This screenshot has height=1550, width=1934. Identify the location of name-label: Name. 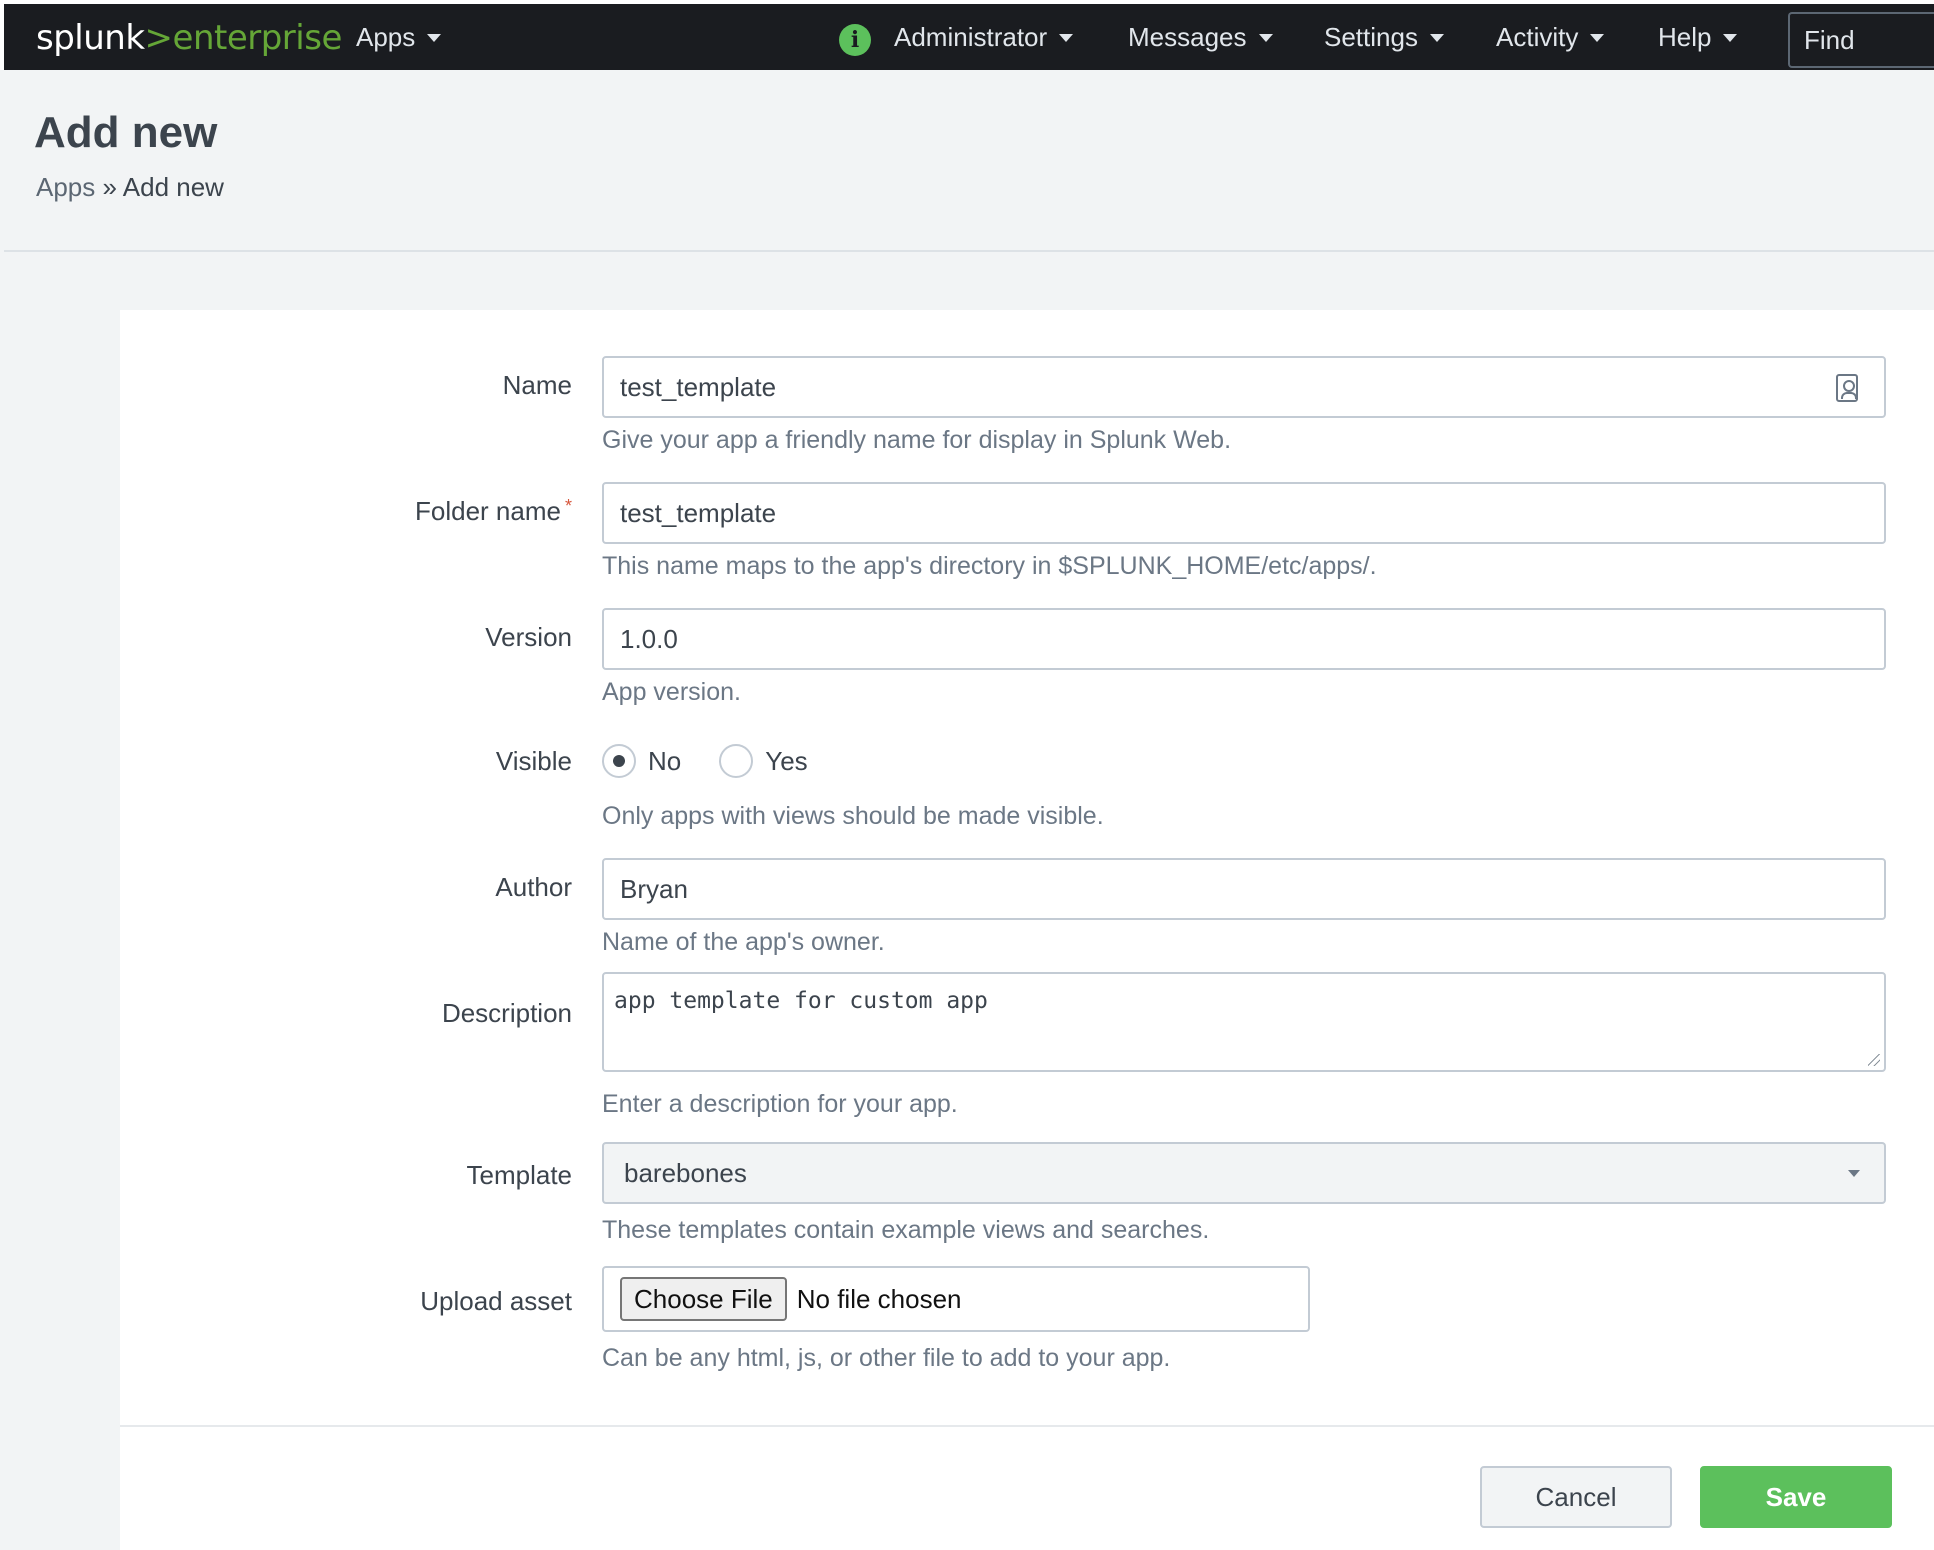
(537, 385).